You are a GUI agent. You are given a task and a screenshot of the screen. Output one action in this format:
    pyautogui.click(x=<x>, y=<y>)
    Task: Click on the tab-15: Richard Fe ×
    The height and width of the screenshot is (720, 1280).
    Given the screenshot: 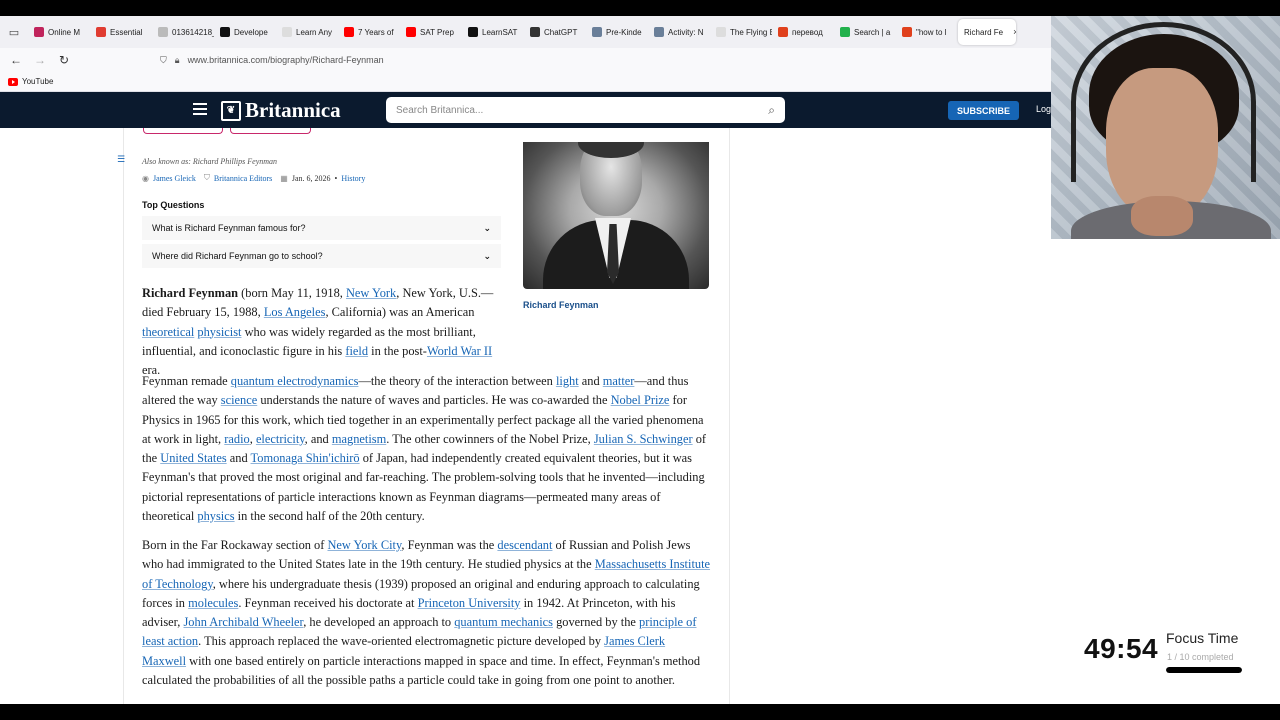 What is the action you would take?
    pyautogui.click(x=987, y=32)
    